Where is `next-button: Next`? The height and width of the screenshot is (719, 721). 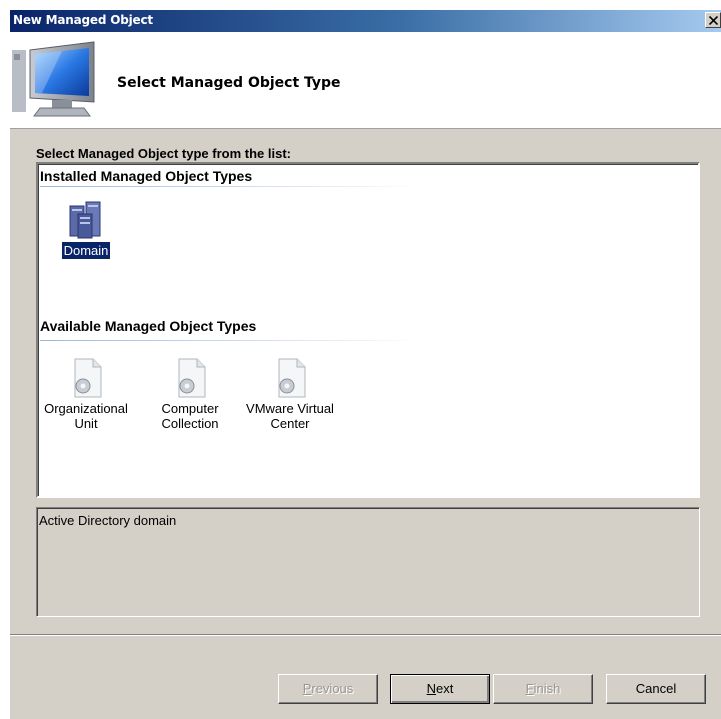 next-button: Next is located at coordinates (440, 689).